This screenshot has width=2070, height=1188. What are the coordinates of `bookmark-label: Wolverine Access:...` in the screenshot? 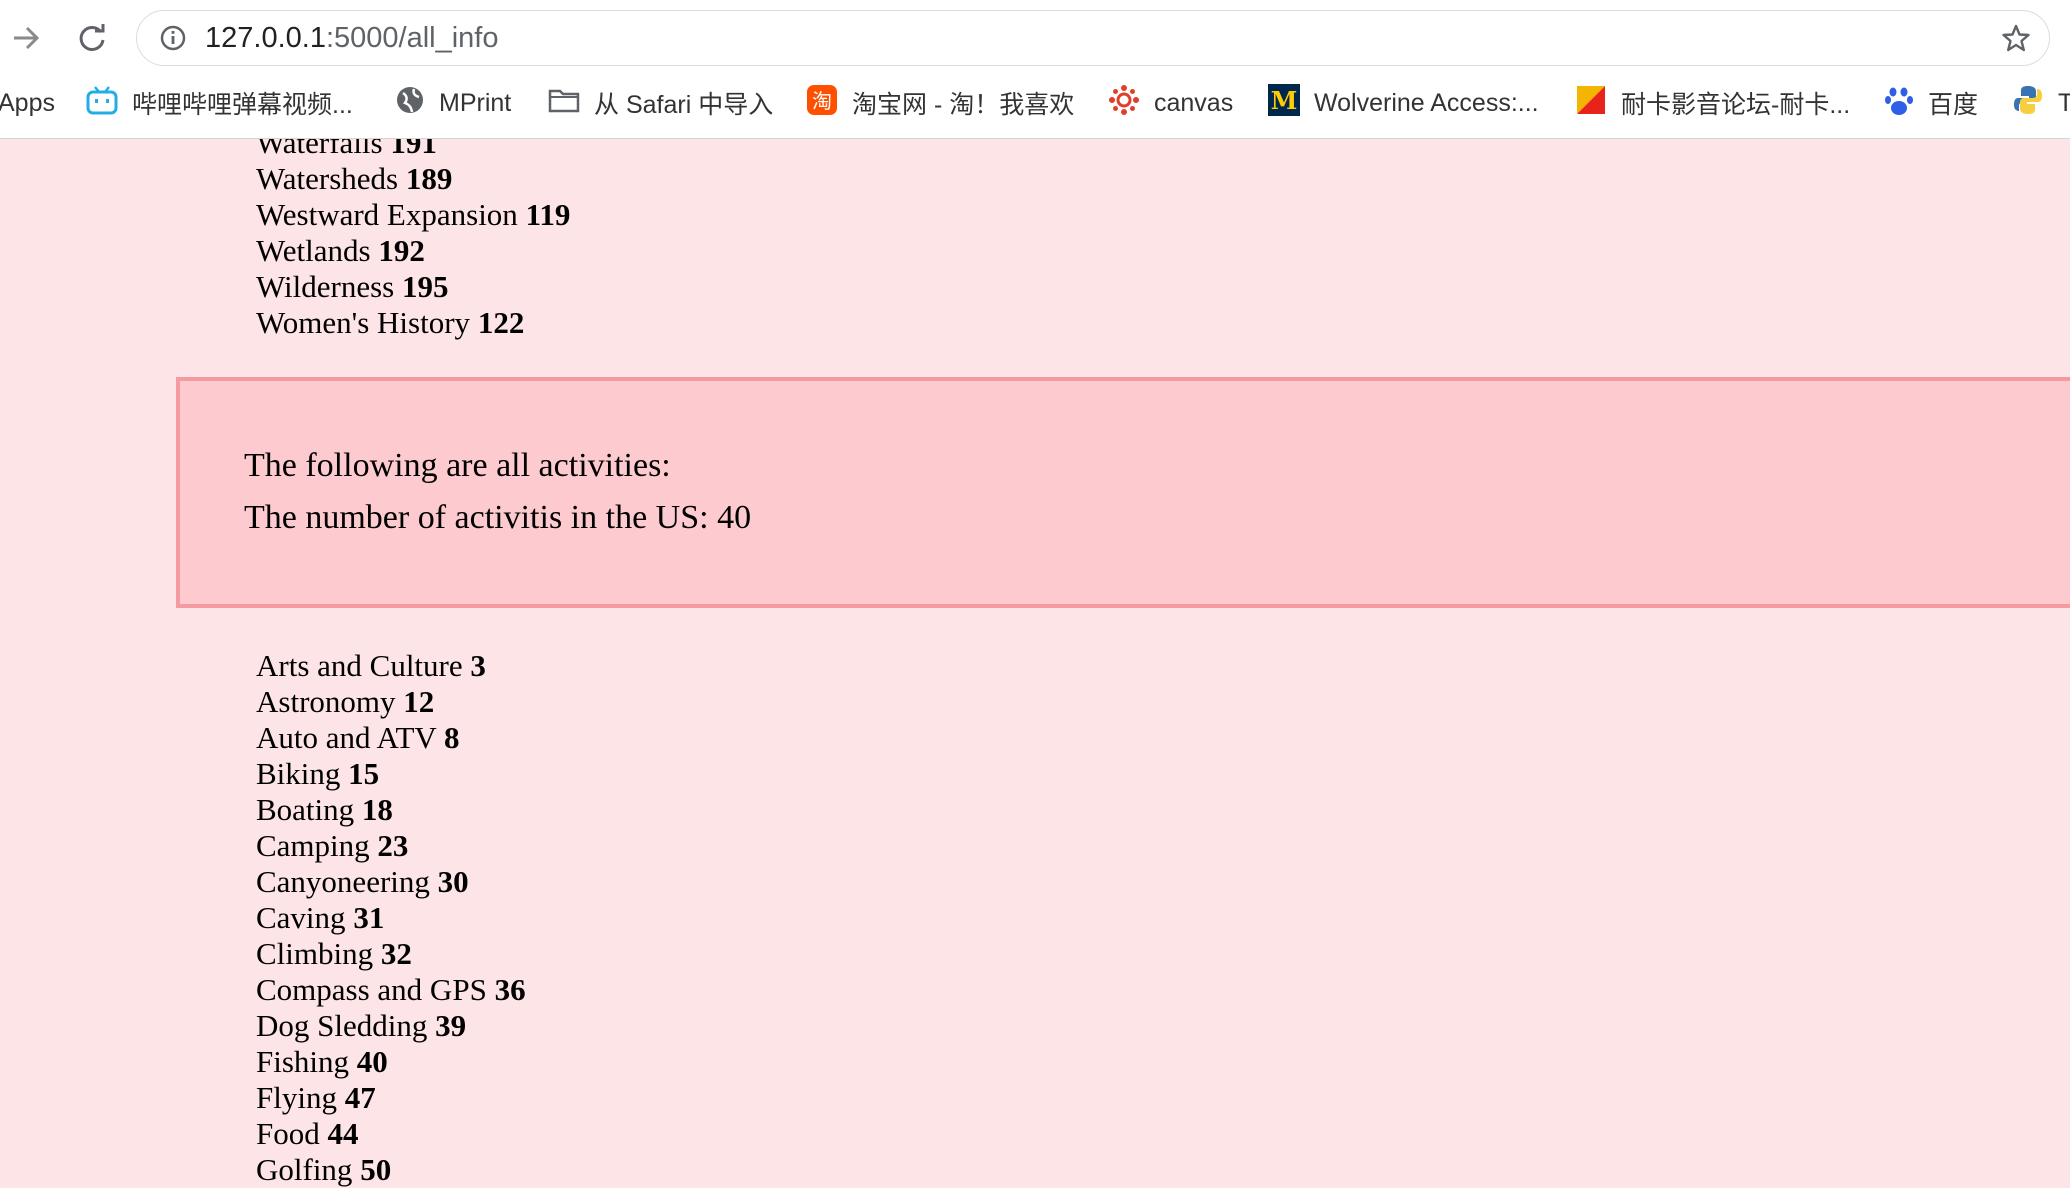 It's located at (1426, 102).